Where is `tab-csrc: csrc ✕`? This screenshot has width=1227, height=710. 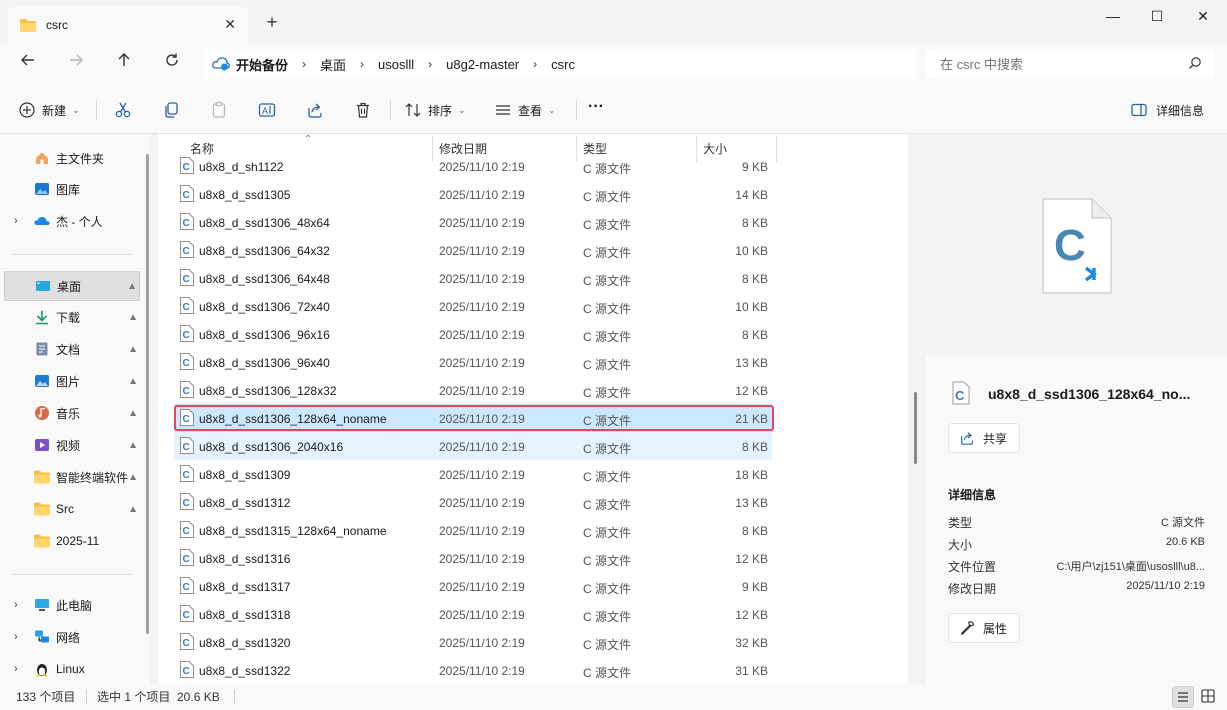 tab-csrc: csrc ✕ is located at coordinates (128, 25).